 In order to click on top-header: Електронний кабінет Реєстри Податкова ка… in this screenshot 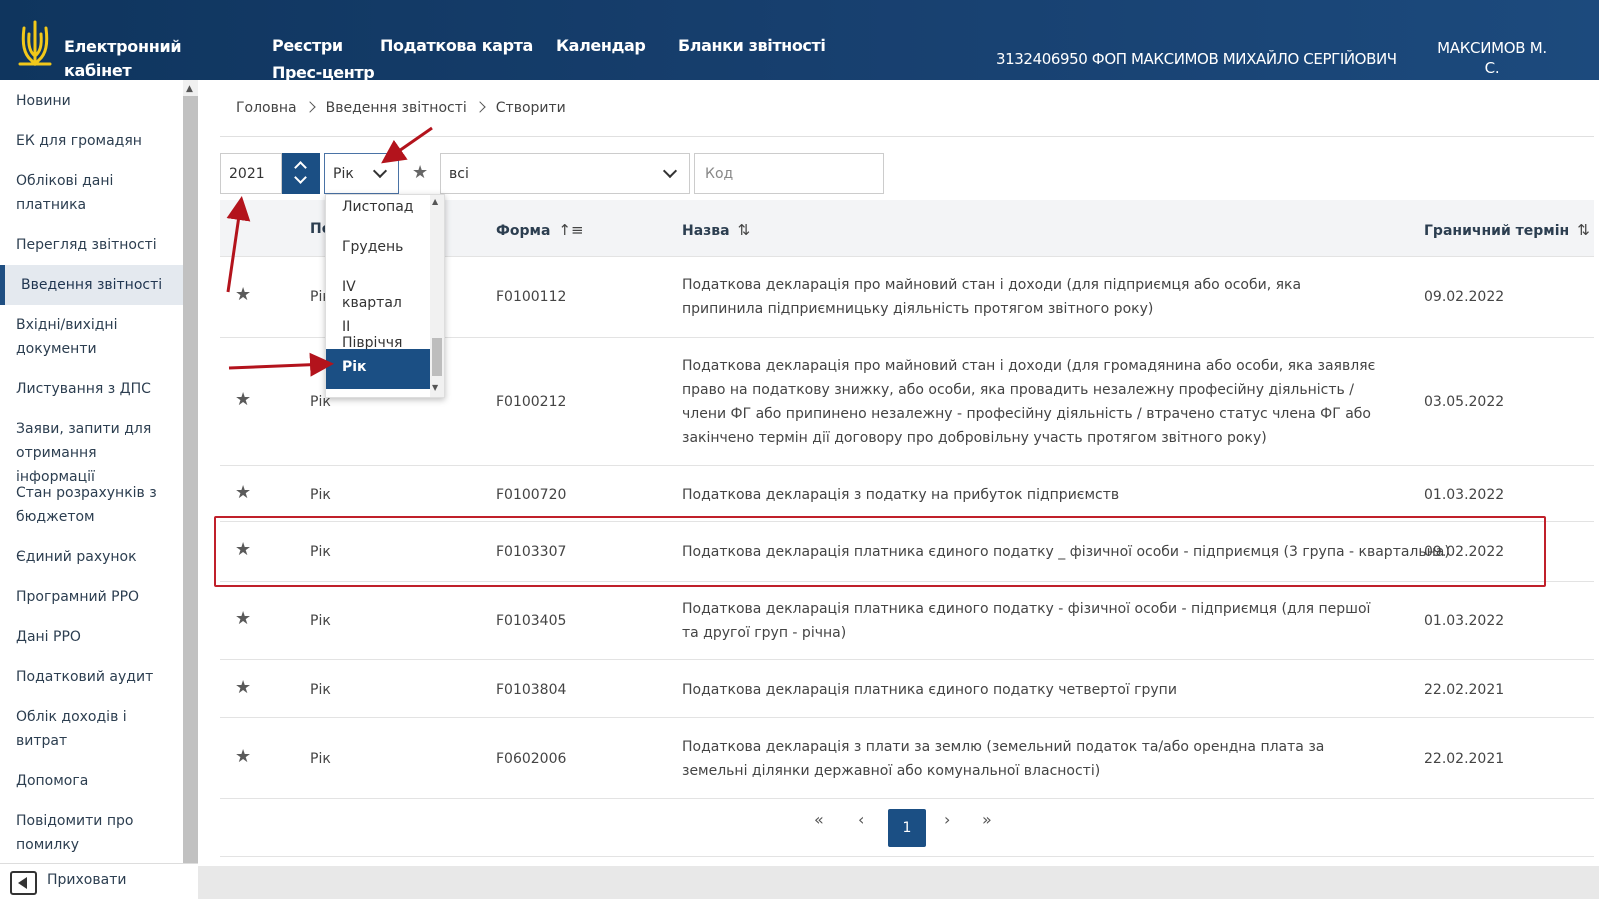, I will do `click(799, 41)`.